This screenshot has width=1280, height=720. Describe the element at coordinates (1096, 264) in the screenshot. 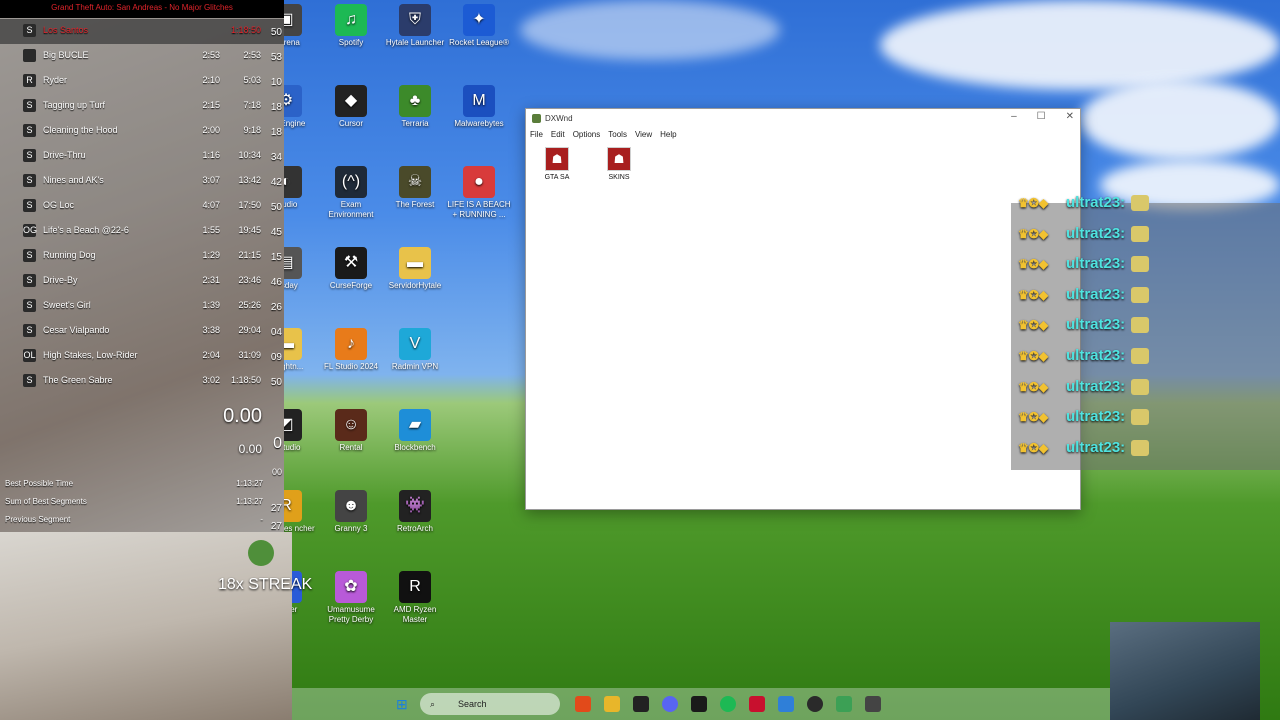

I see `chat-username: ultrat23:` at that location.